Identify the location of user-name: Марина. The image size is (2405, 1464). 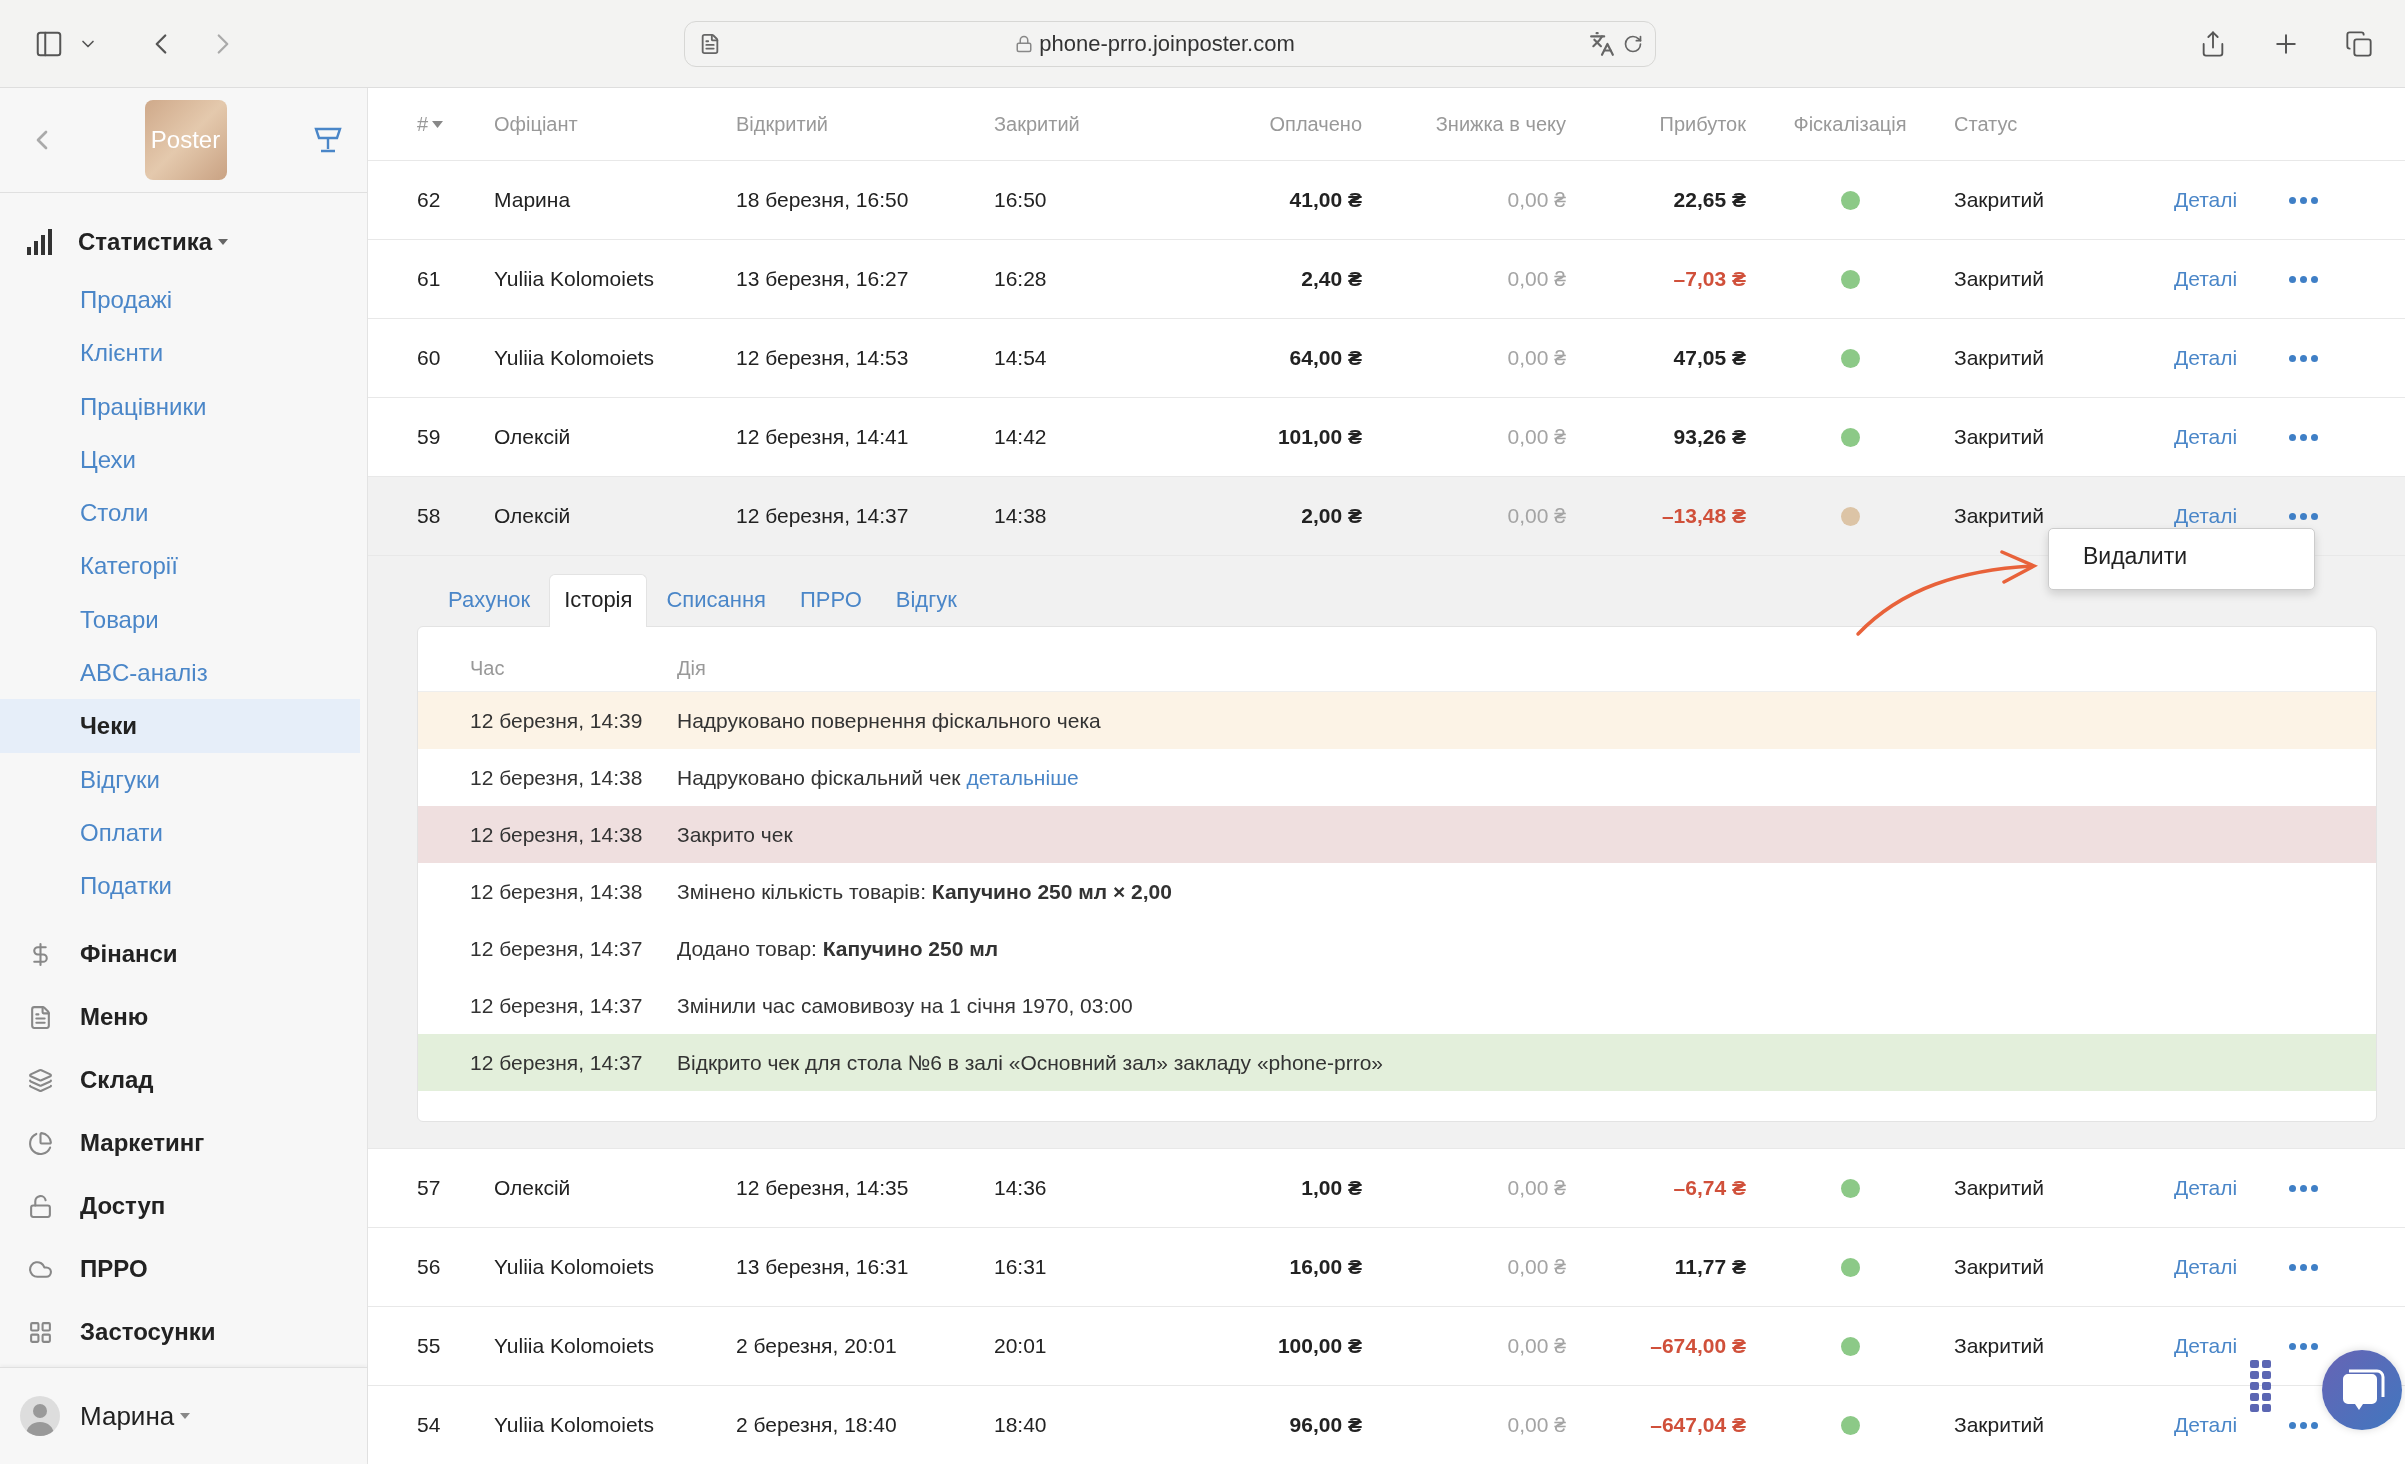
(127, 1416).